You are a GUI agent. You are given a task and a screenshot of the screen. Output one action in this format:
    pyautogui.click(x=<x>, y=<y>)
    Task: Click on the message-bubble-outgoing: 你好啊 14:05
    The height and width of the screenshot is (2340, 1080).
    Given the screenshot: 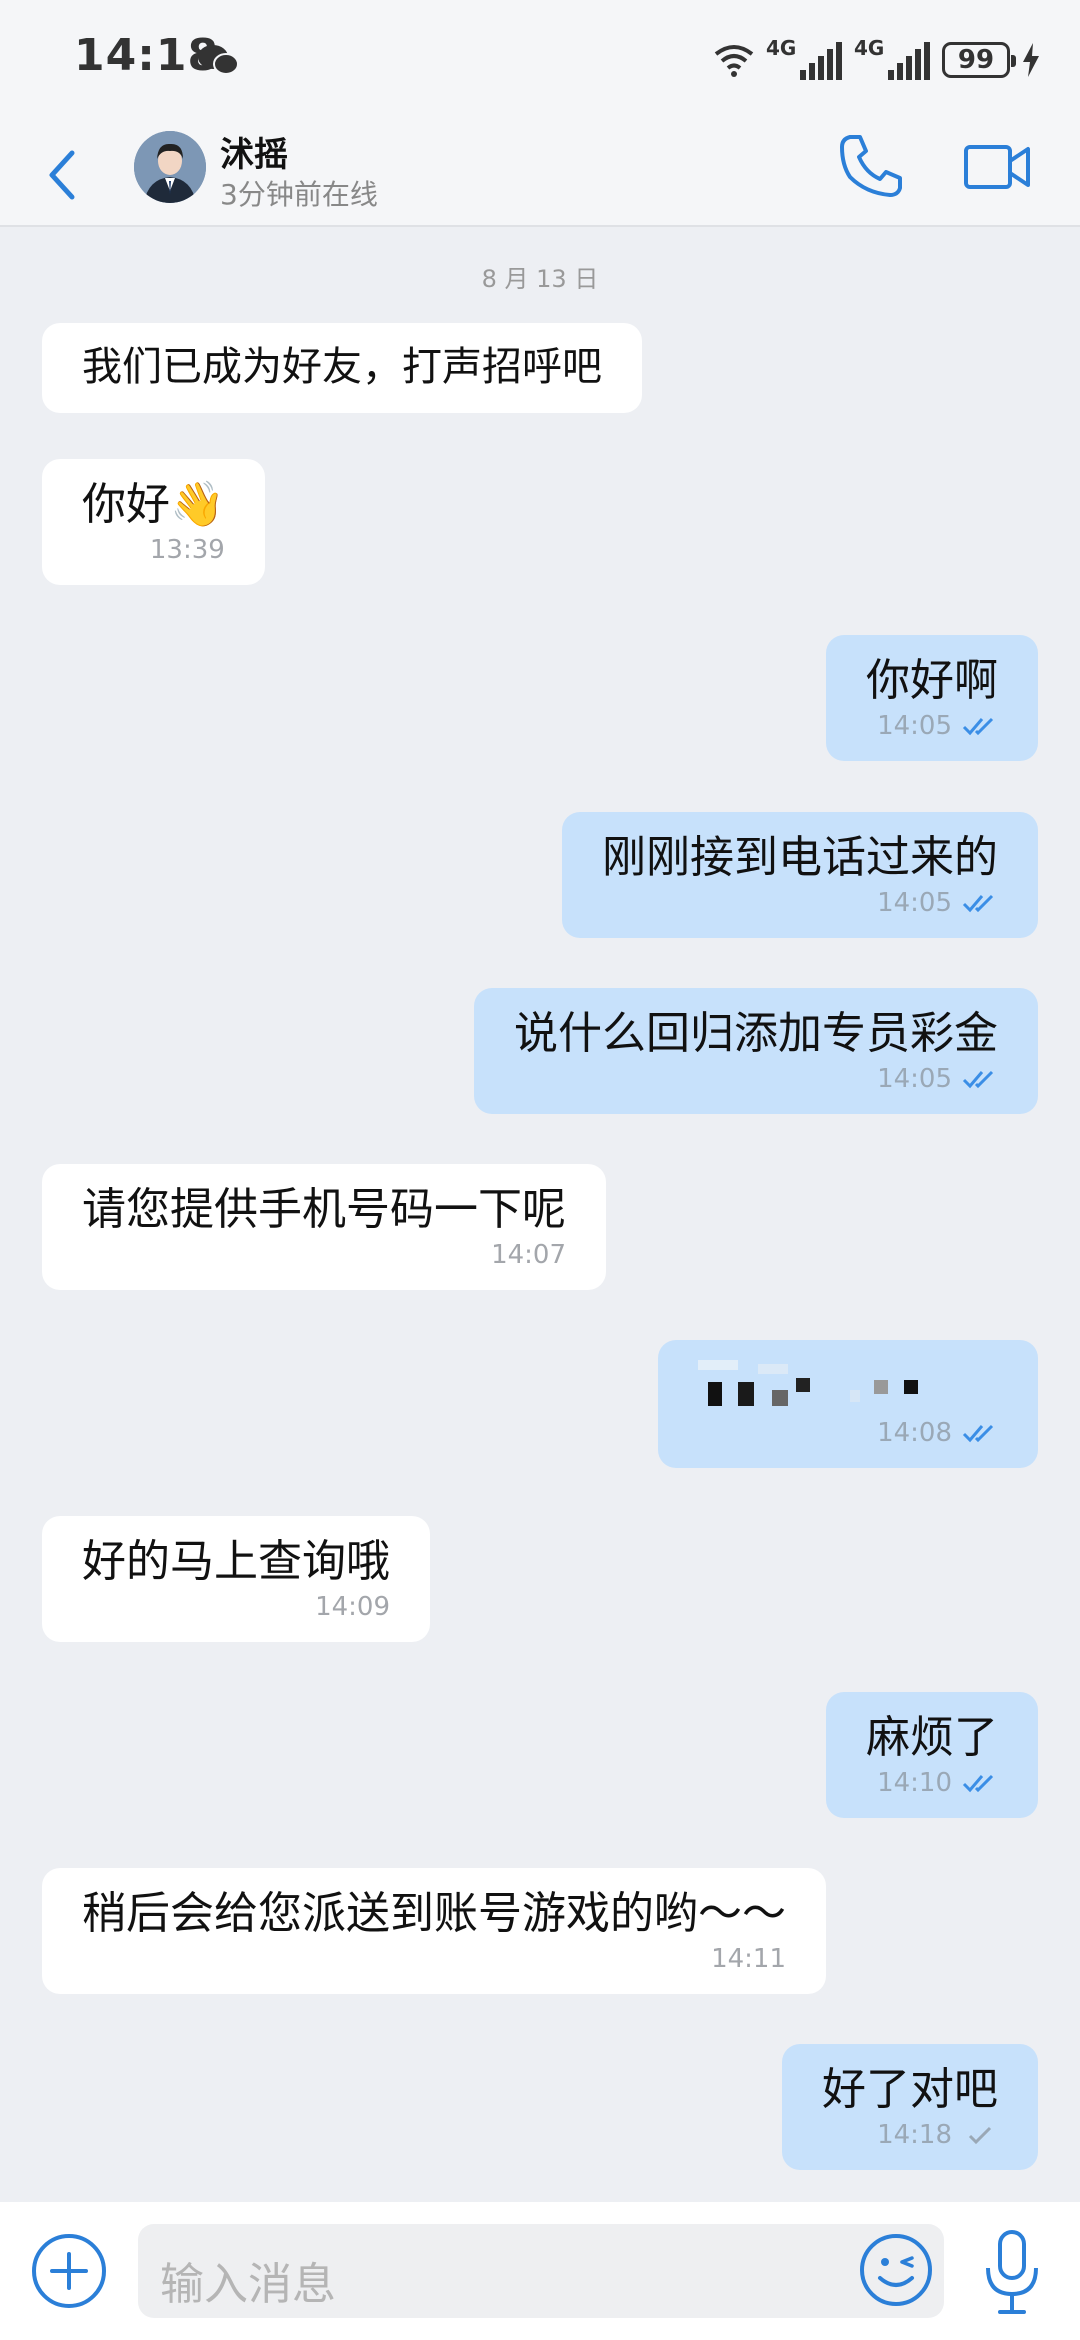 What is the action you would take?
    pyautogui.click(x=932, y=698)
    